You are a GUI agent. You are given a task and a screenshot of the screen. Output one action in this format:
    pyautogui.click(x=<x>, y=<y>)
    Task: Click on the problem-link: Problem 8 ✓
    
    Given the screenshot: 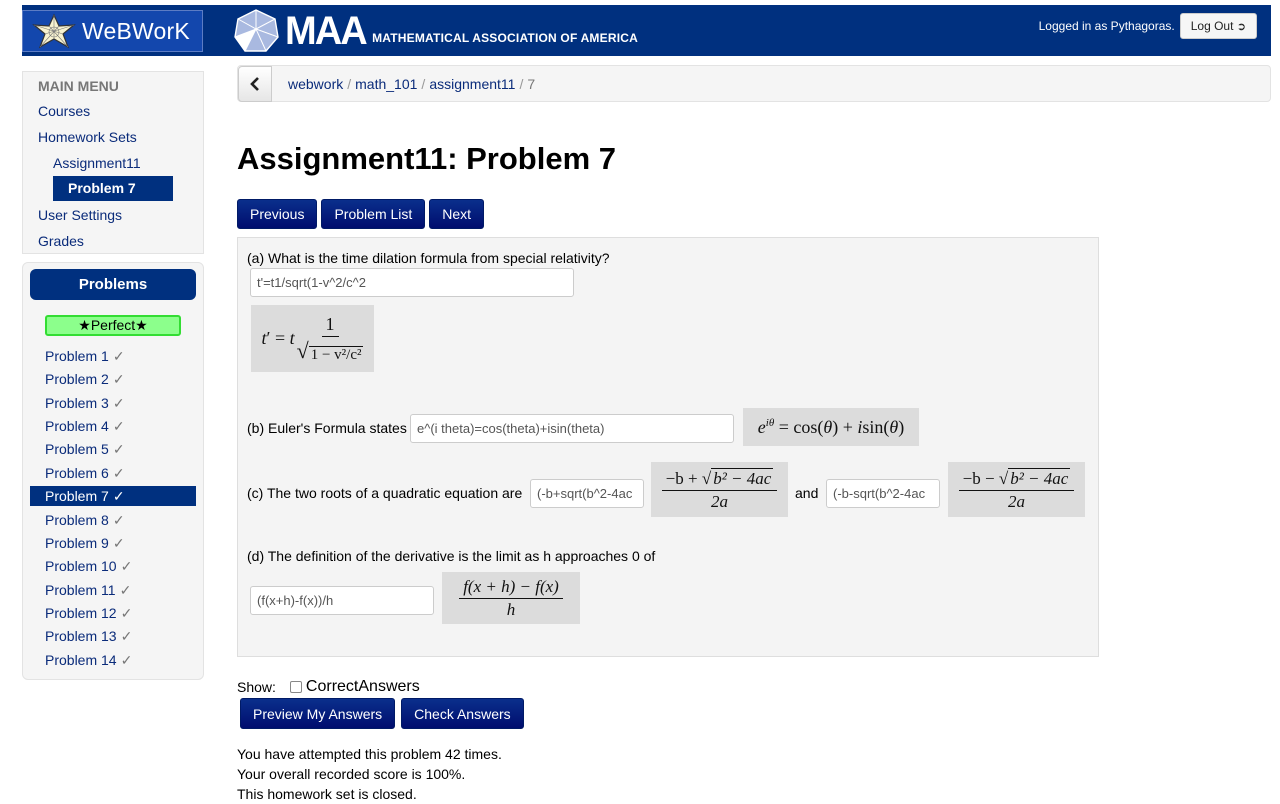 What is the action you would take?
    pyautogui.click(x=85, y=520)
    